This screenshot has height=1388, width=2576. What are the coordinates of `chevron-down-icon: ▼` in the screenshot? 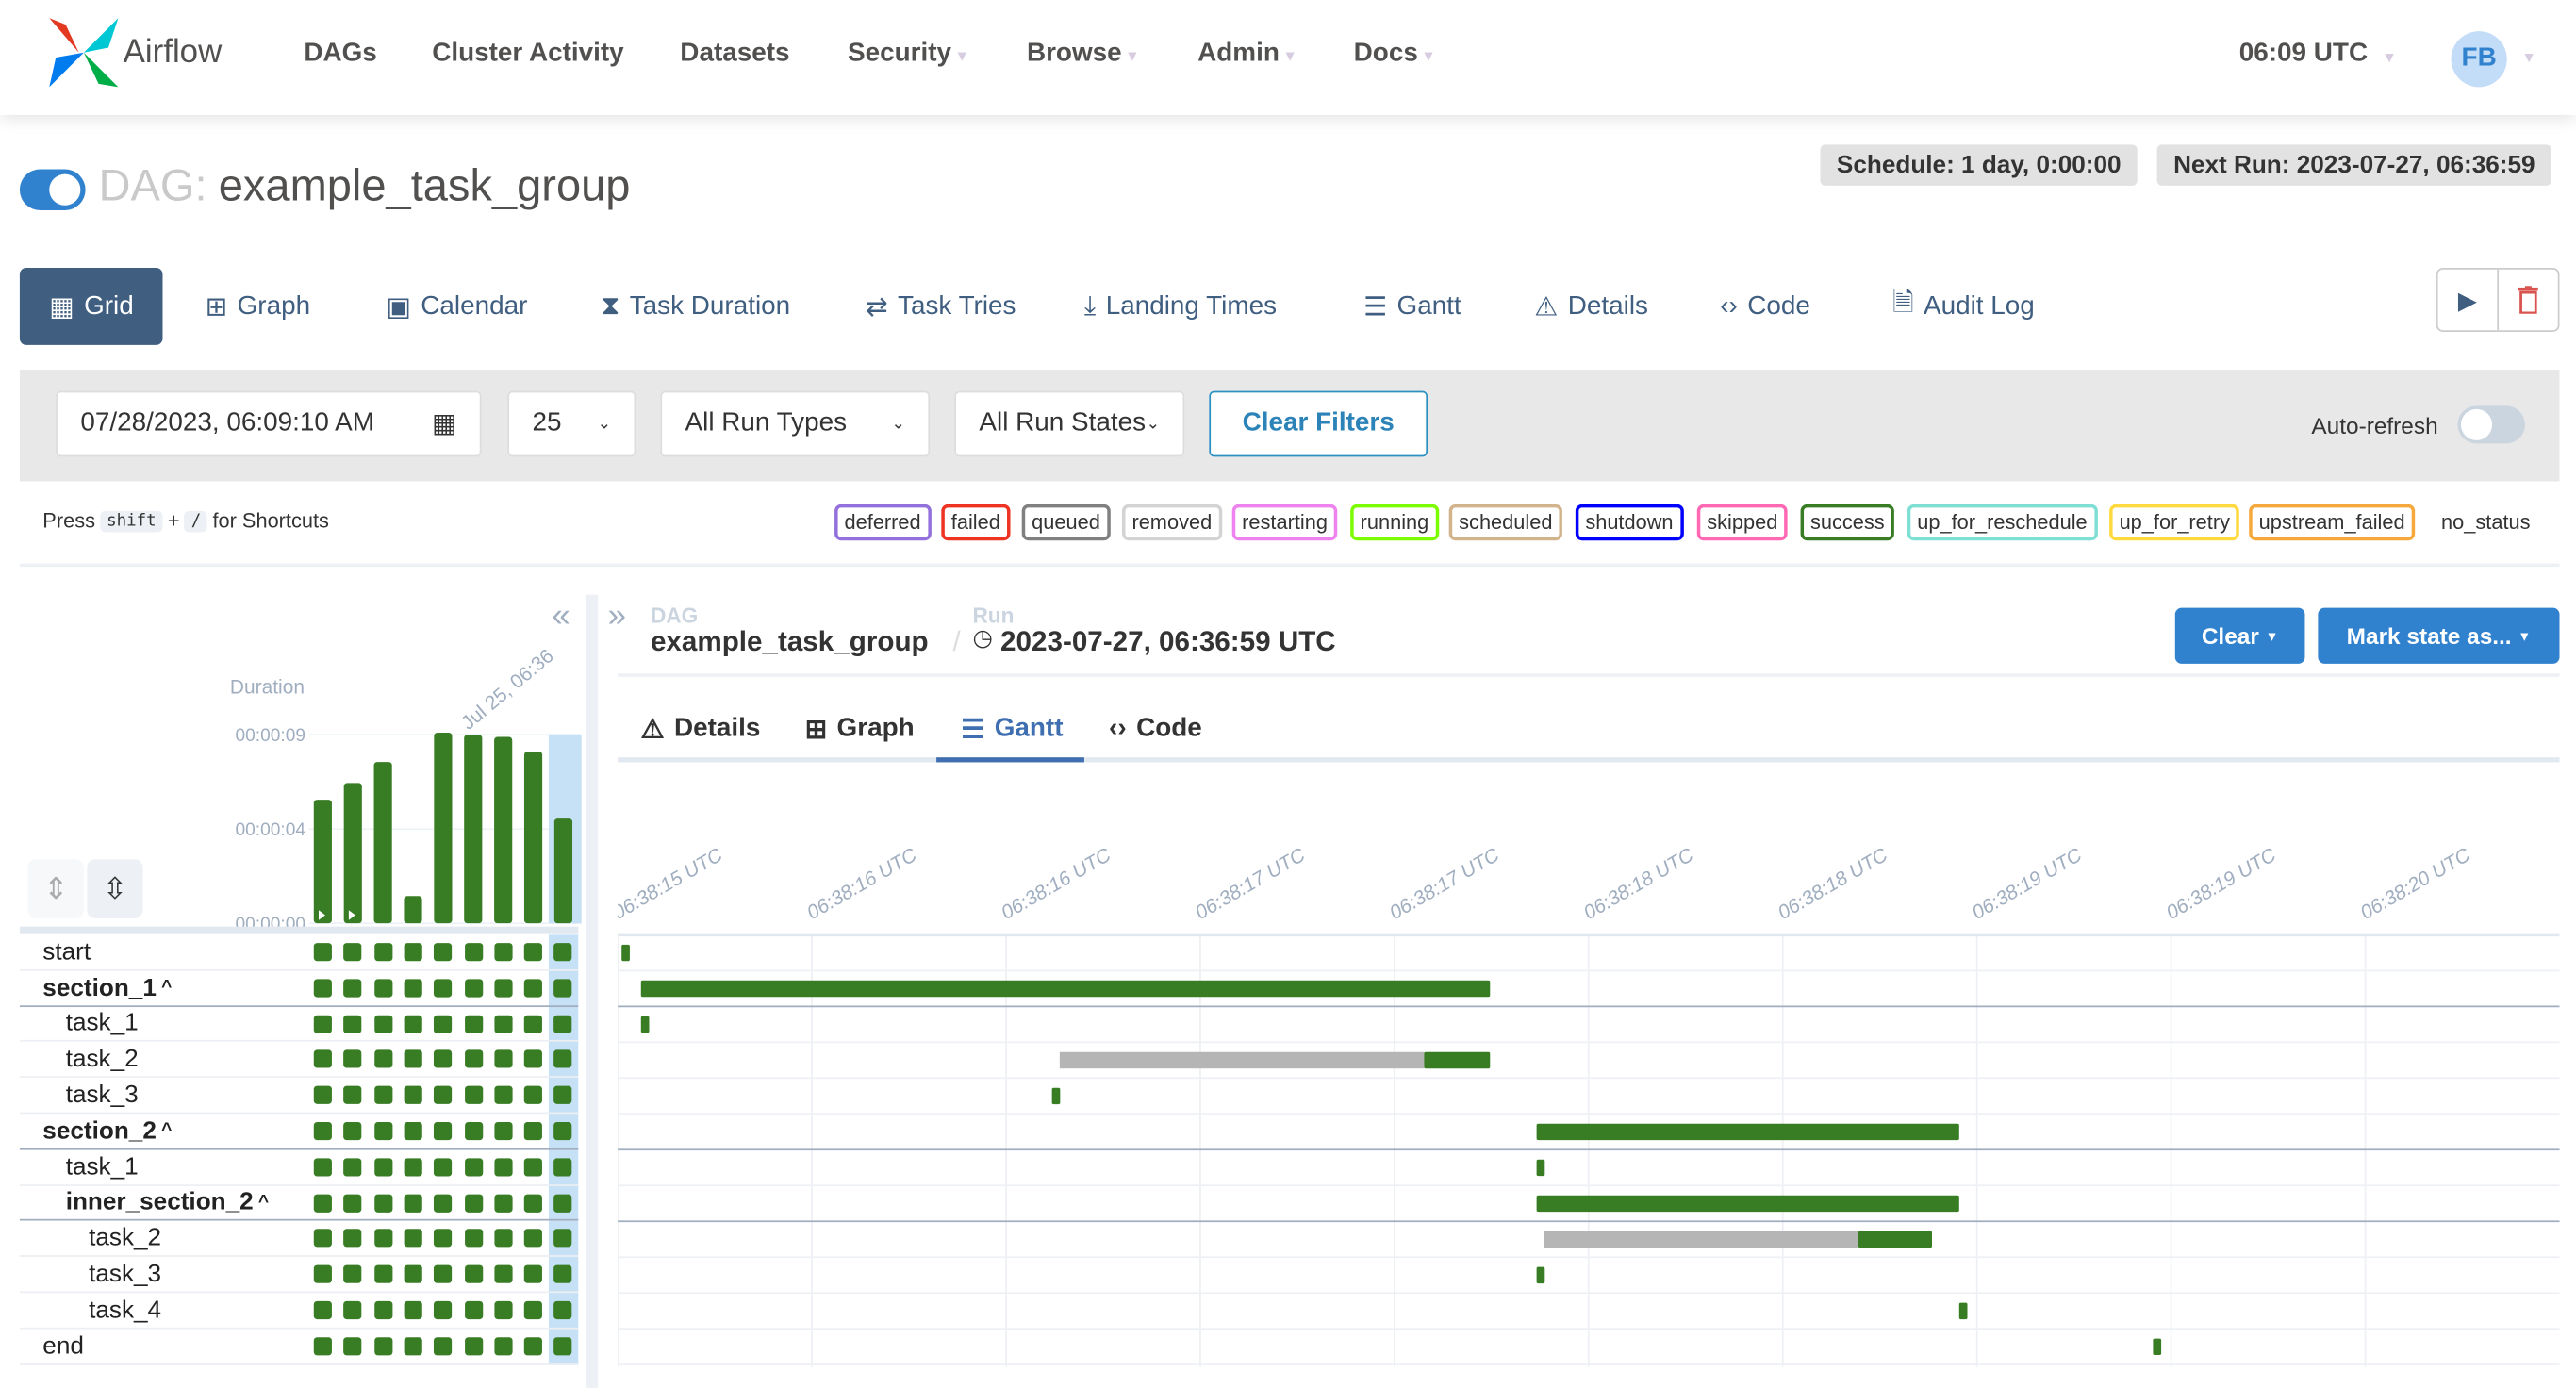 It's located at (2389, 57).